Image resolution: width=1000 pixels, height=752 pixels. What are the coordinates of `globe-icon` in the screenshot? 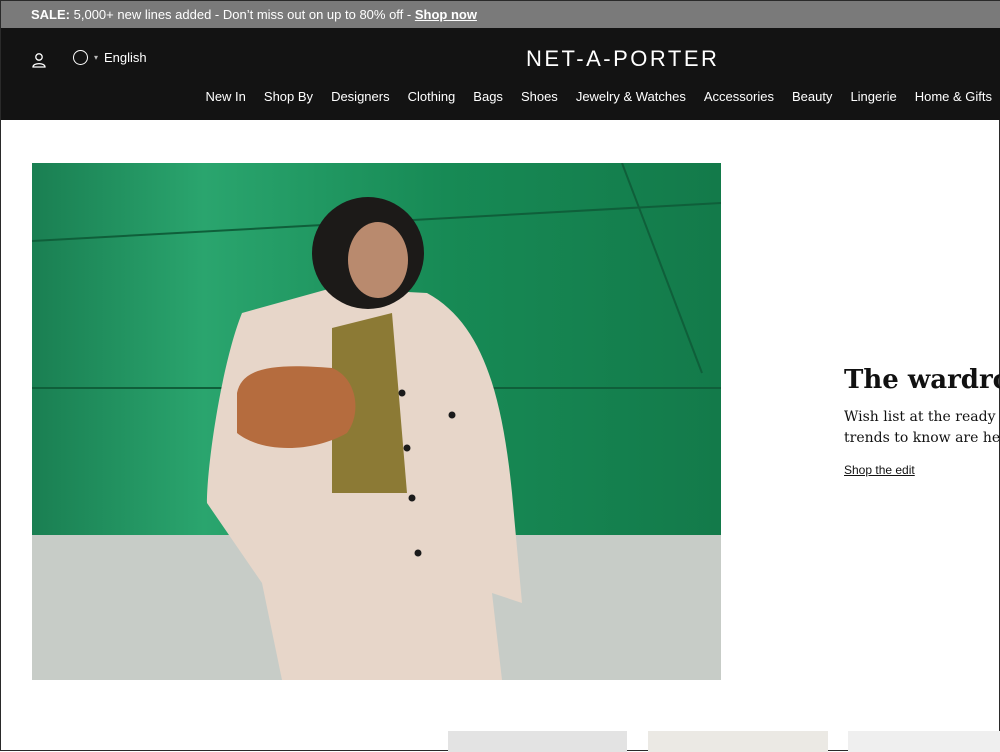 It's located at (80, 57).